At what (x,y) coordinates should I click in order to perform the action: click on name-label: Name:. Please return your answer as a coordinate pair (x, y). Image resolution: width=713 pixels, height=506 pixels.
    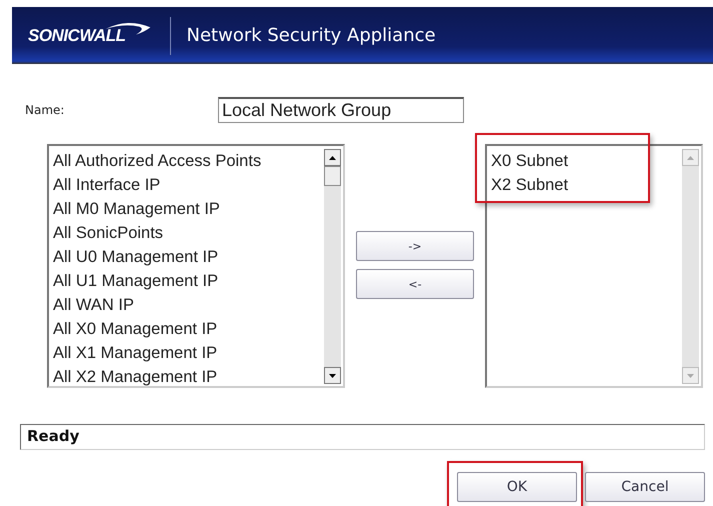
    Looking at the image, I should click on (45, 110).